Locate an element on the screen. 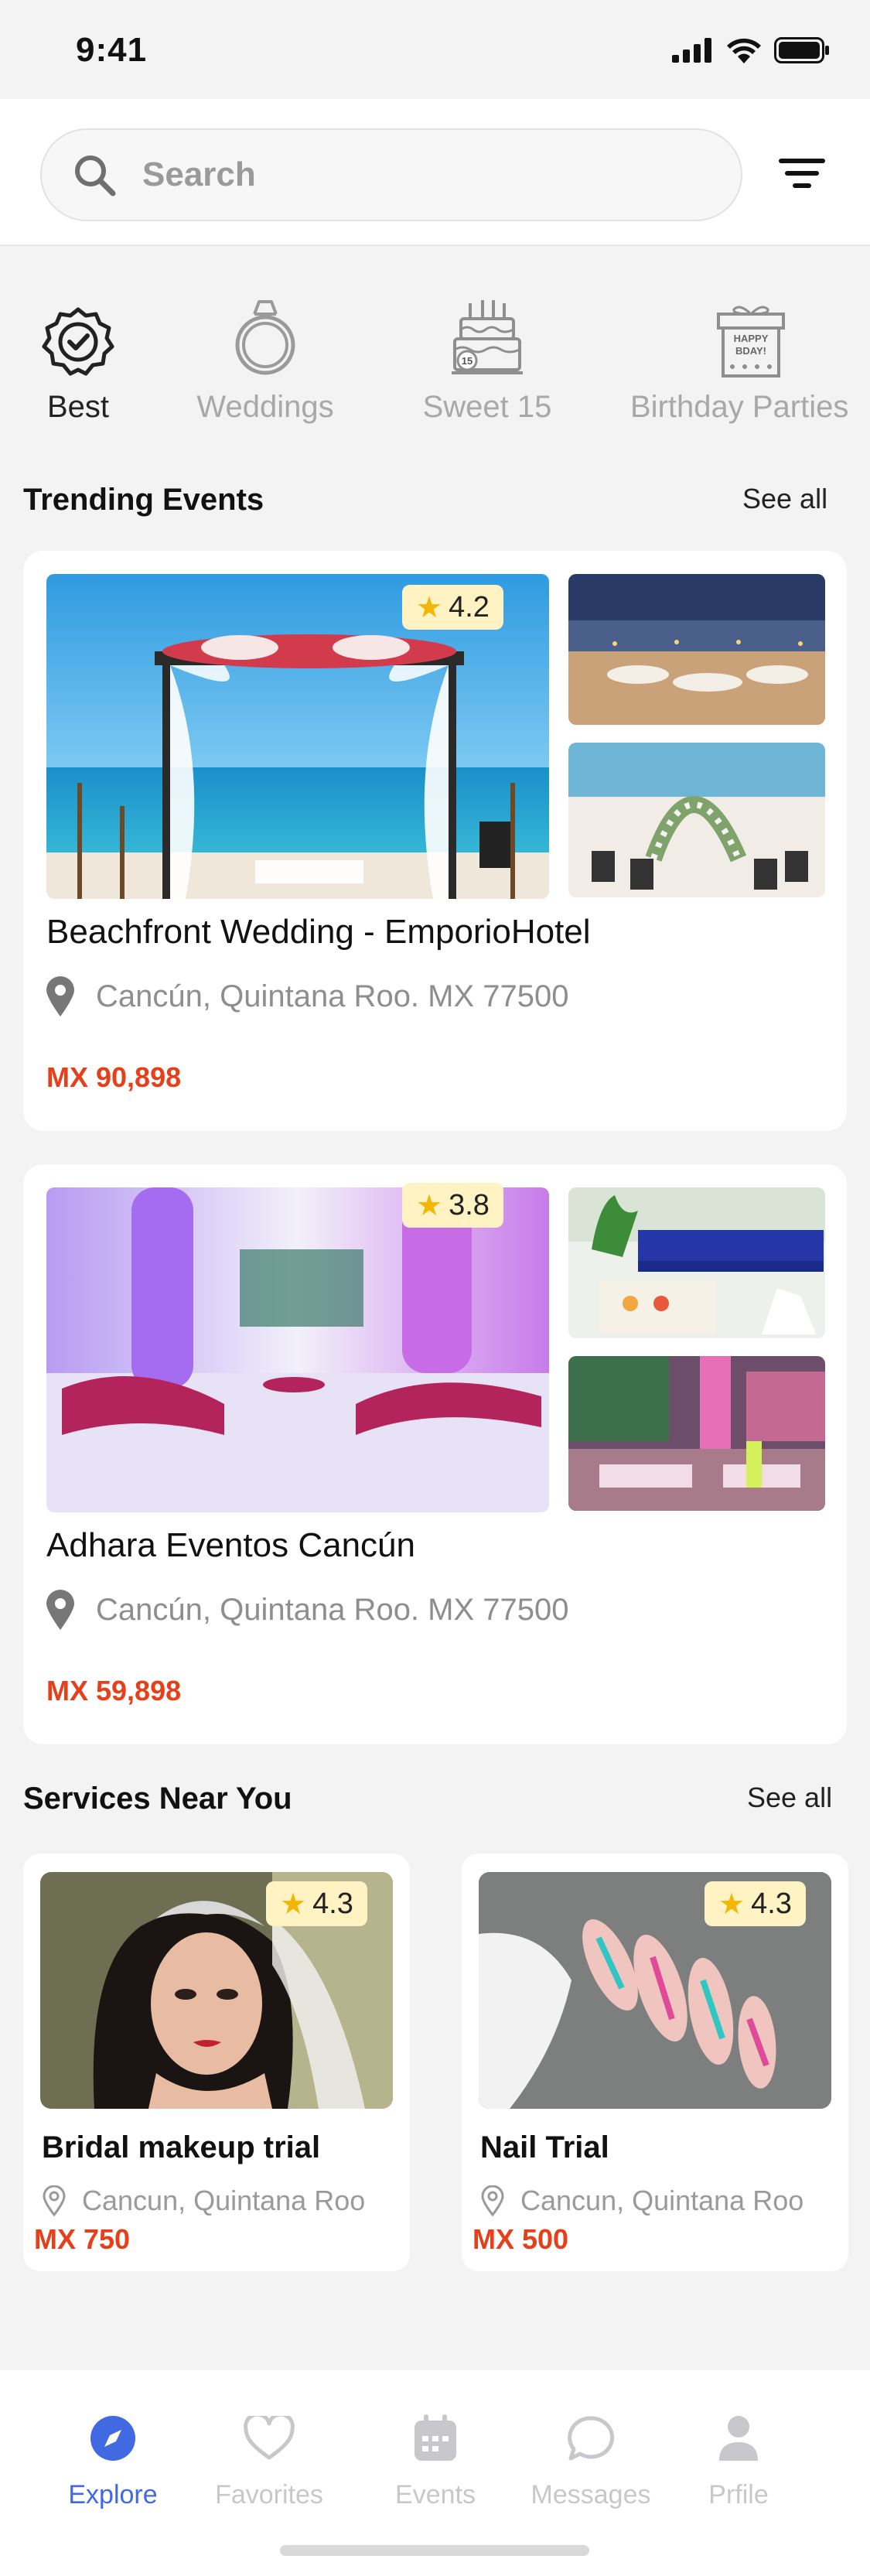 The image size is (870, 2576). svg-text: 15 is located at coordinates (468, 361).